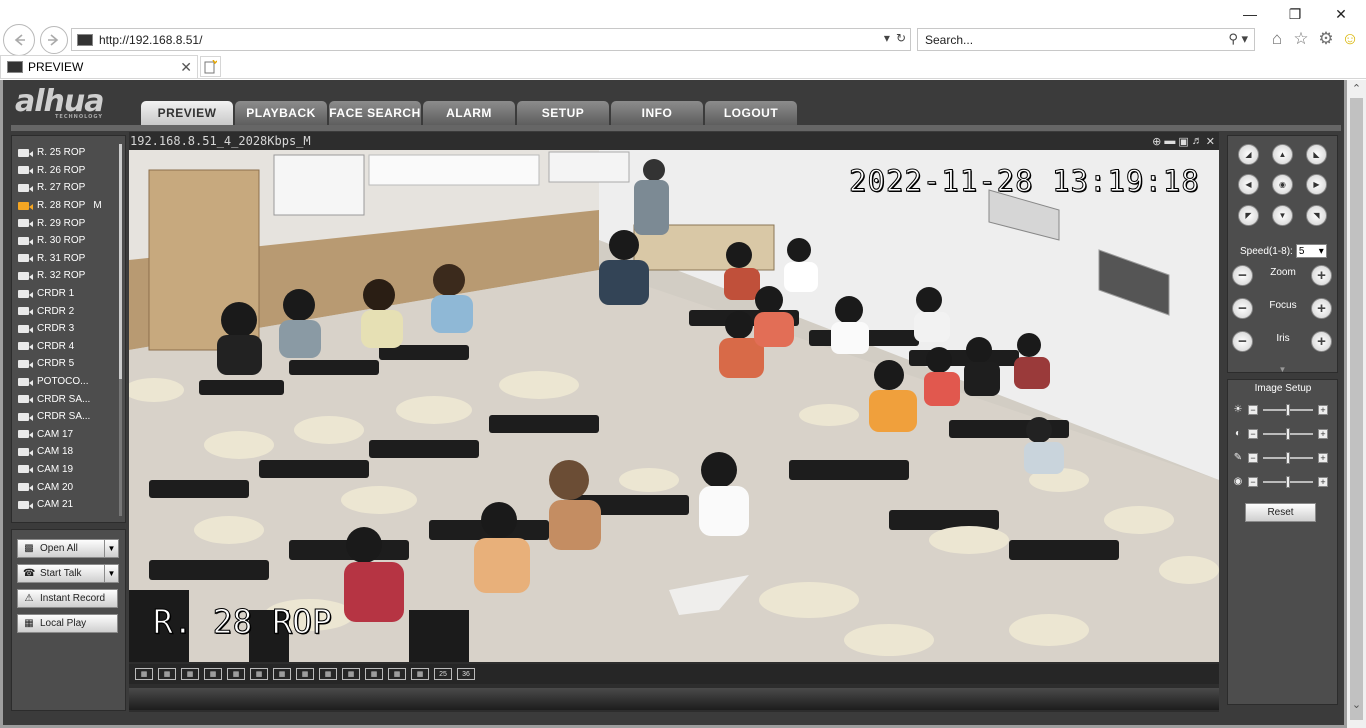  Describe the element at coordinates (1316, 215) in the screenshot. I see `ptz-down-right-button: ◥` at that location.